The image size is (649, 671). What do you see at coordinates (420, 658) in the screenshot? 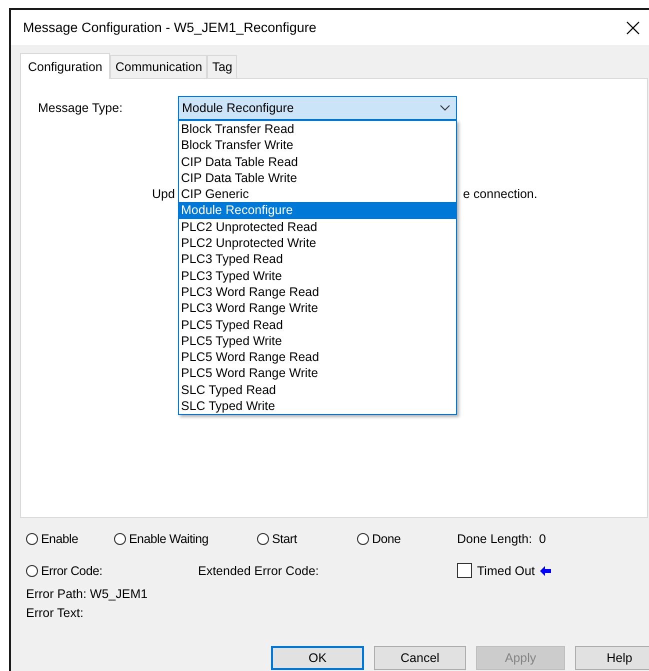
I see `dialog-button: Cancel` at bounding box center [420, 658].